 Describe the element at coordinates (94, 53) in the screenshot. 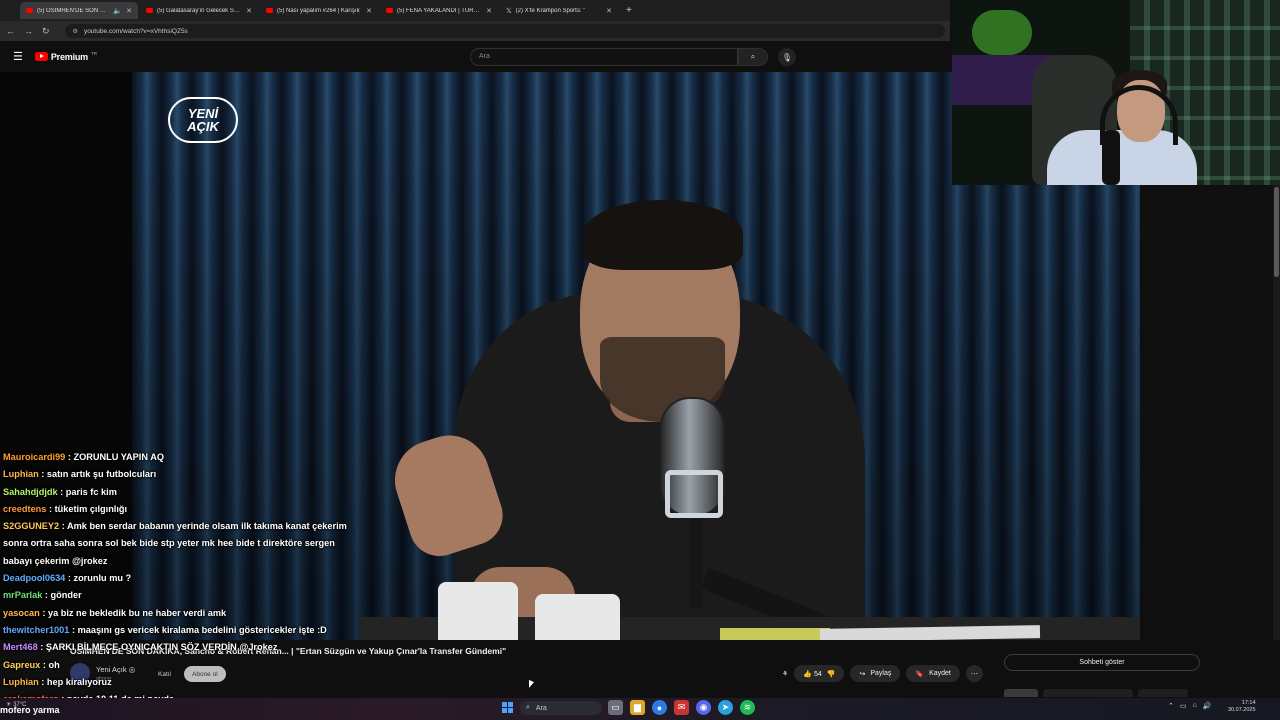

I see `country-code: TR` at that location.